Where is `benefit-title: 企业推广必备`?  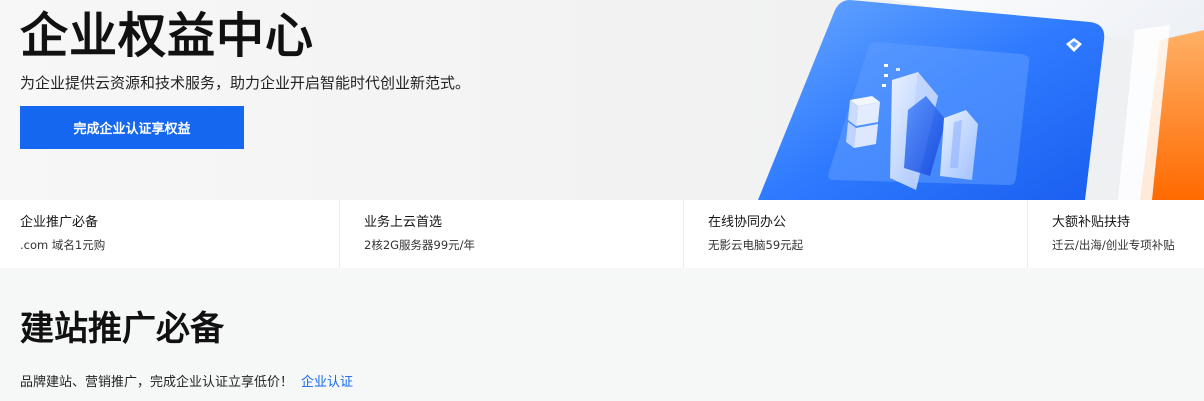
benefit-title: 企业推广必备 is located at coordinates (59, 222).